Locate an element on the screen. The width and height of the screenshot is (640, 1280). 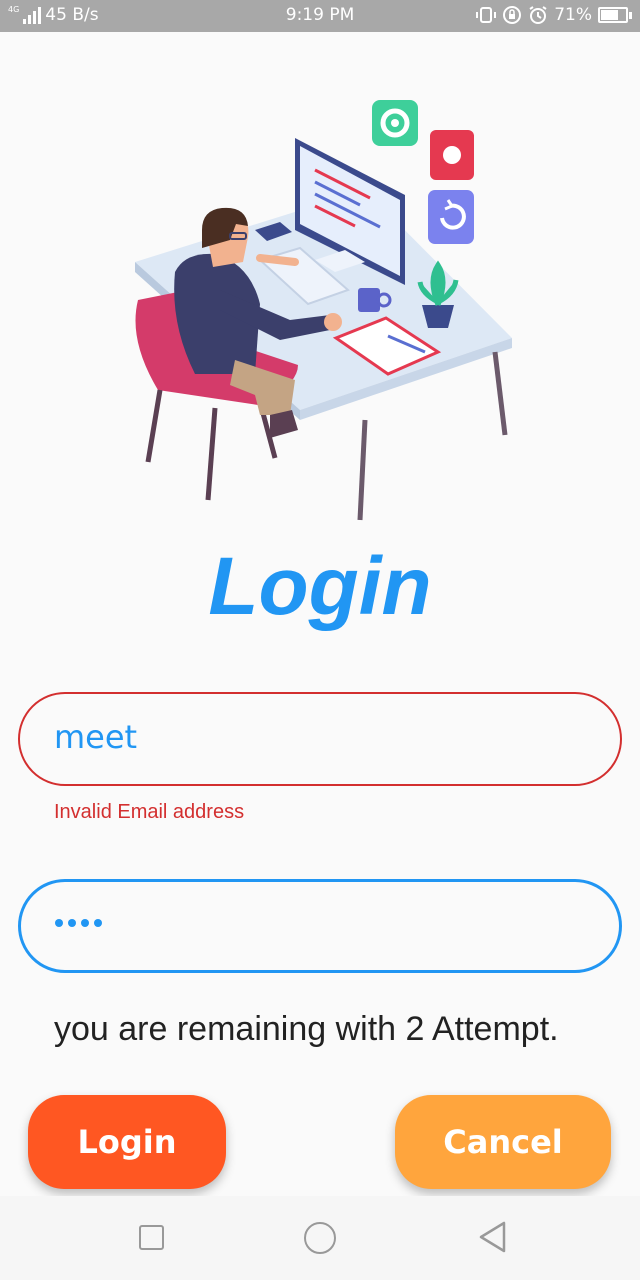
status-bar: 4G 45 B/s 9:19 PM 71% is located at coordinates (320, 16).